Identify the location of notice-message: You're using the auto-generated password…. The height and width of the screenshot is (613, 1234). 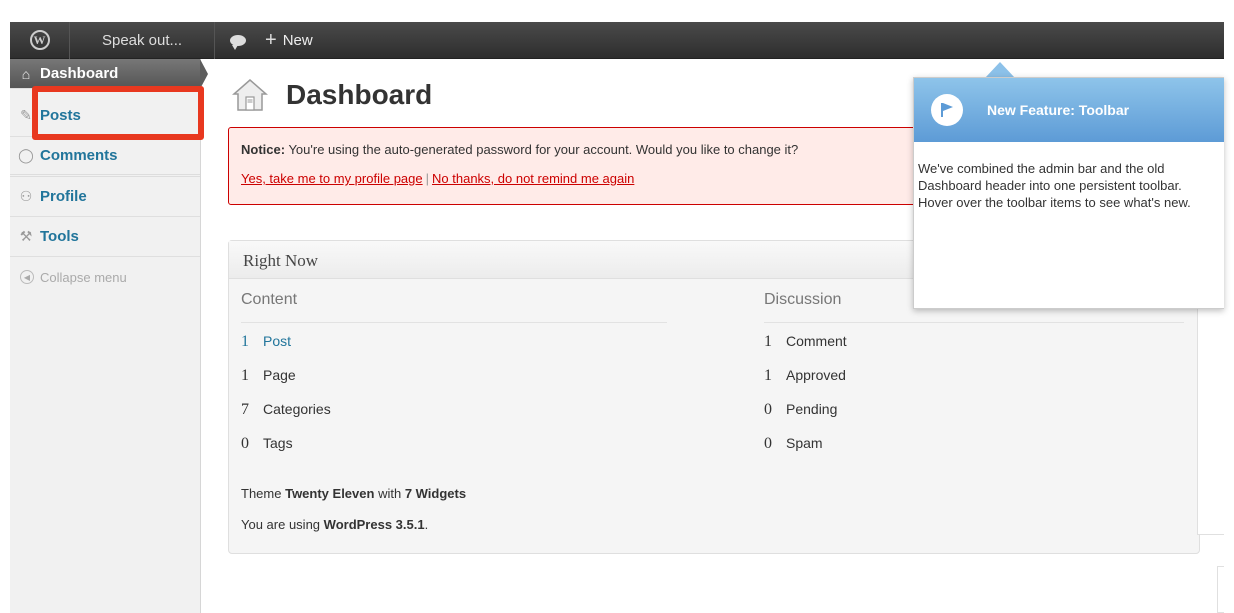
(543, 149).